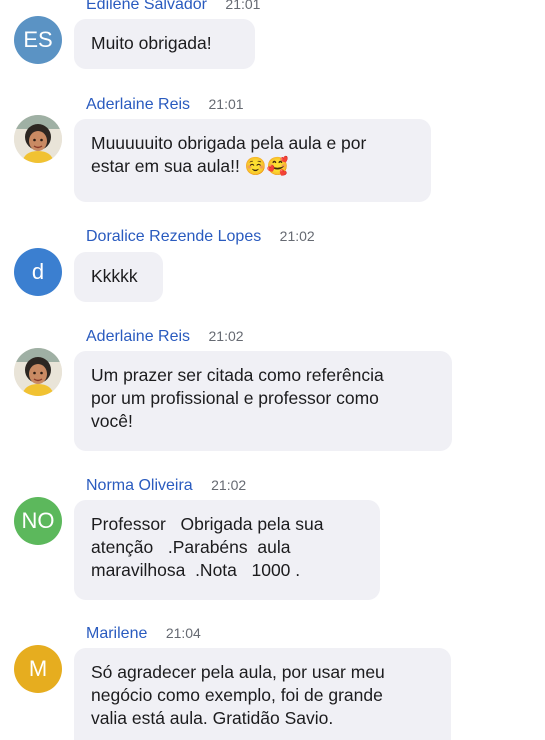  I want to click on sender-name: Marilene, so click(116, 633).